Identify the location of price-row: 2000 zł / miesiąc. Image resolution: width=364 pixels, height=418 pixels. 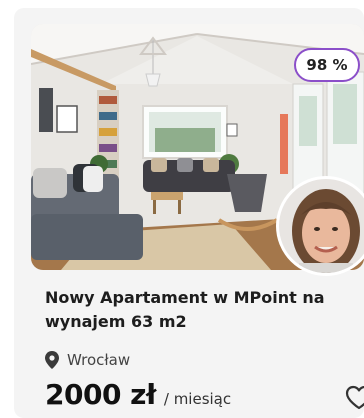
(138, 396).